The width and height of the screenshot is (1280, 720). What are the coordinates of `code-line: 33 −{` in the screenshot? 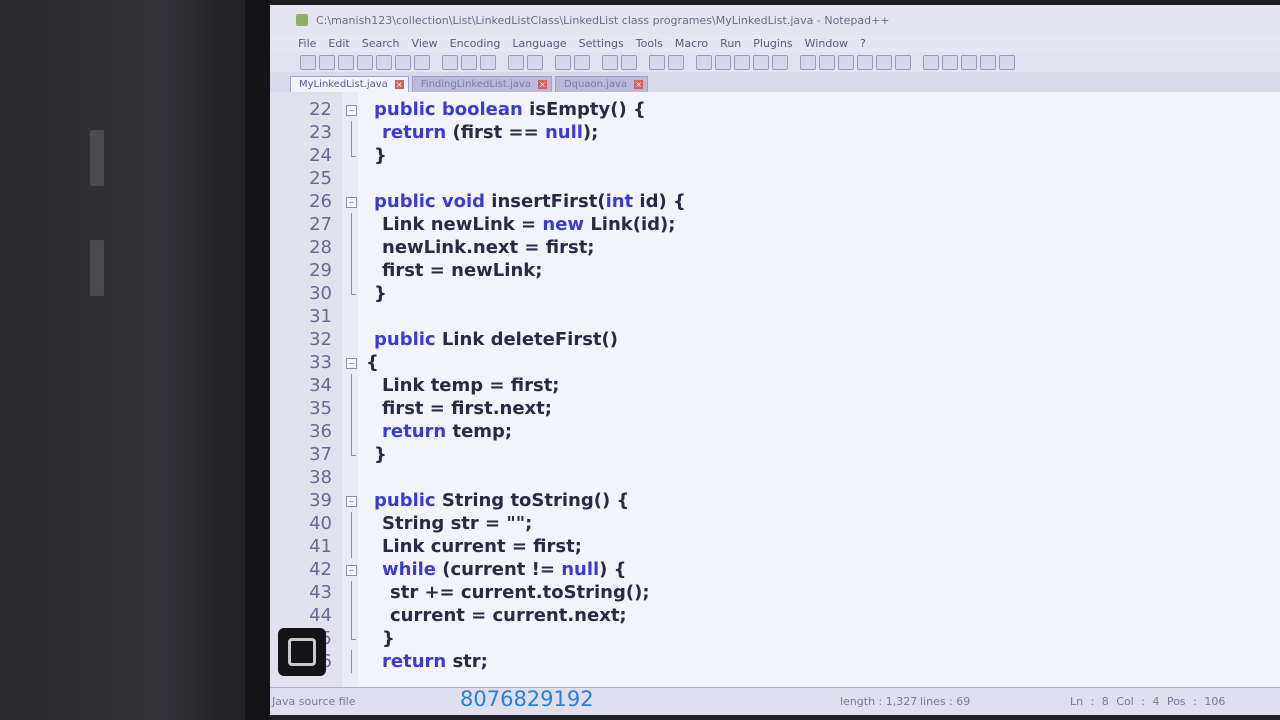 It's located at (775, 362).